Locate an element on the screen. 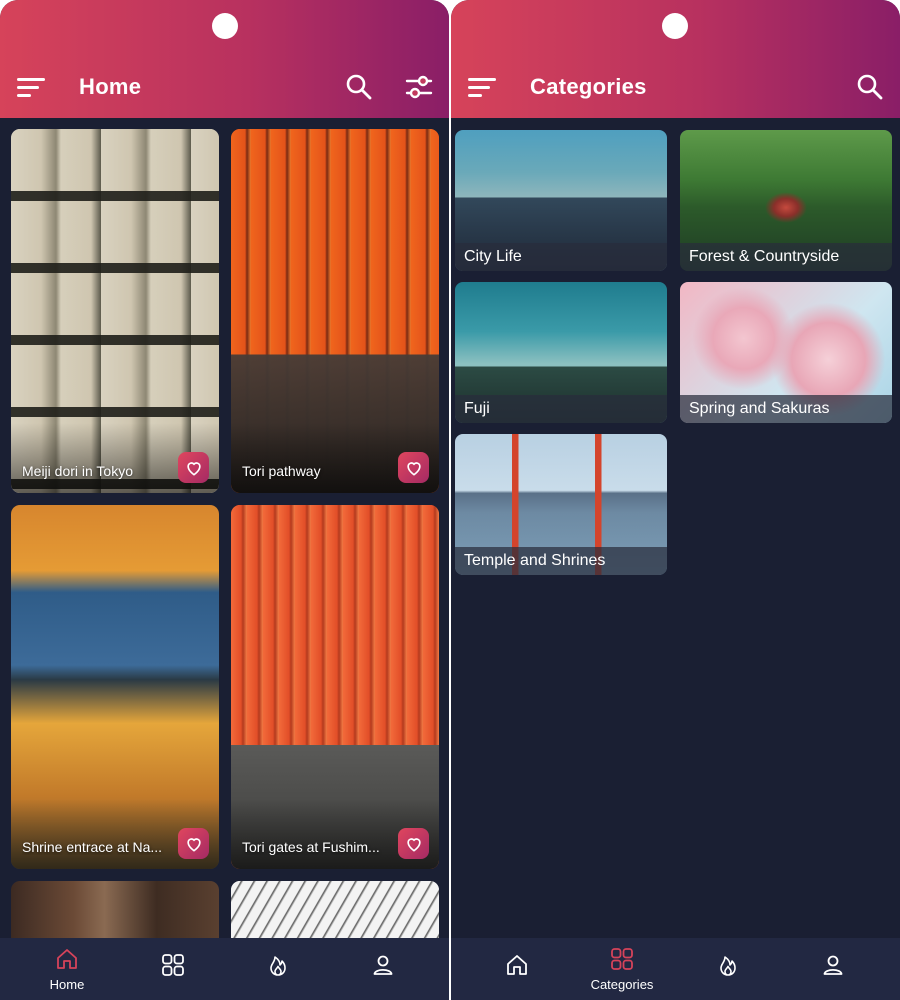 Image resolution: width=900 pixels, height=1000 pixels. nav-home: Home is located at coordinates (67, 969).